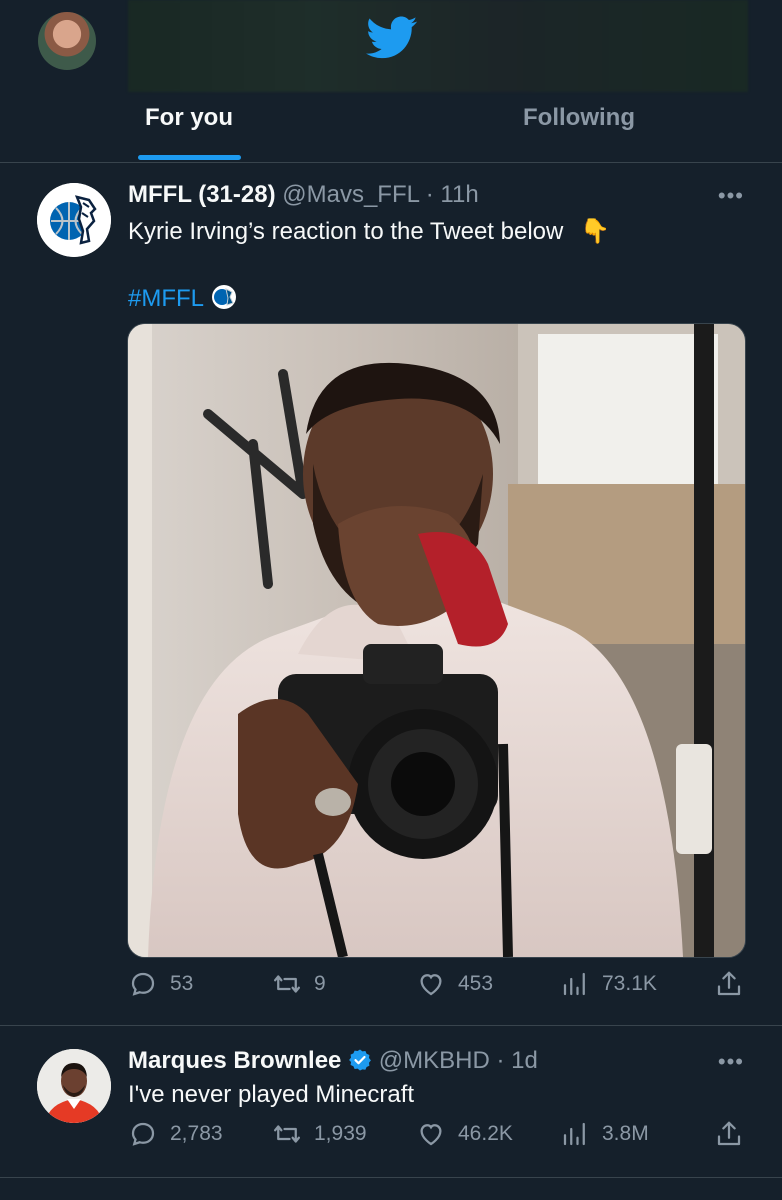 The width and height of the screenshot is (782, 1200). Describe the element at coordinates (516, 1060) in the screenshot. I see `tweet-time: · 1d` at that location.